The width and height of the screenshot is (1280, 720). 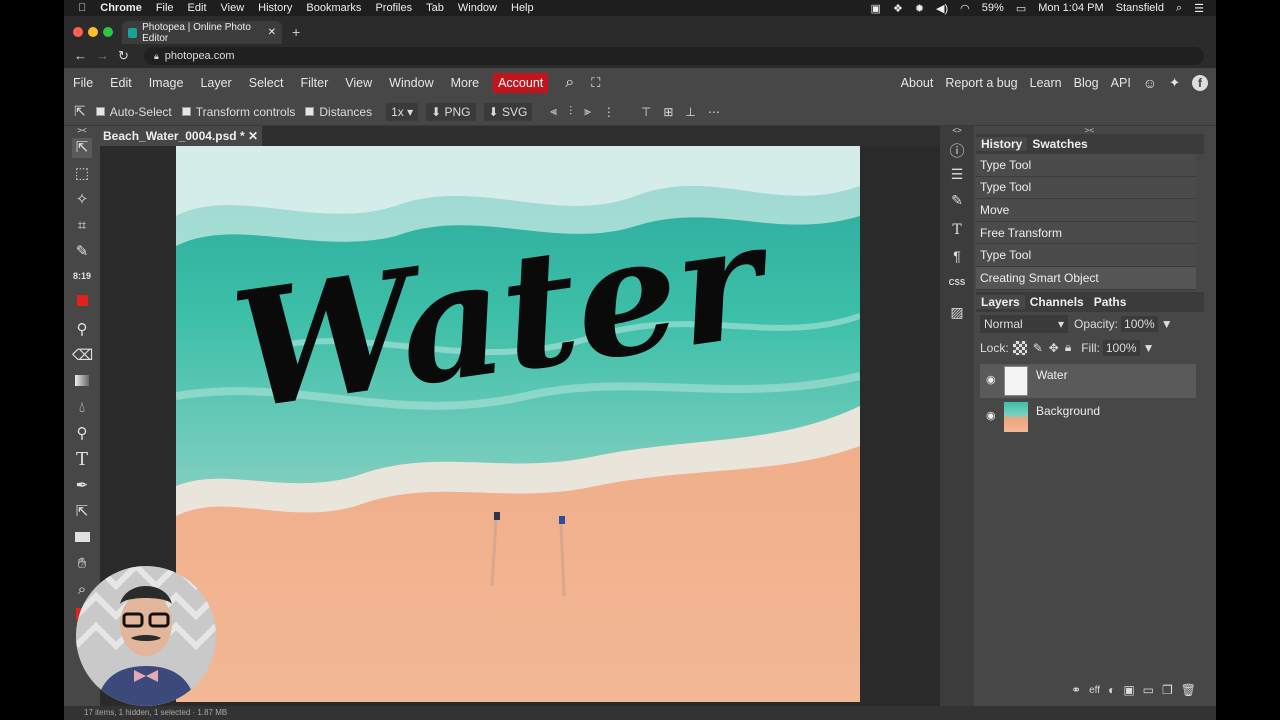 What do you see at coordinates (1054, 348) in the screenshot?
I see `lock-move-icon: ✥` at bounding box center [1054, 348].